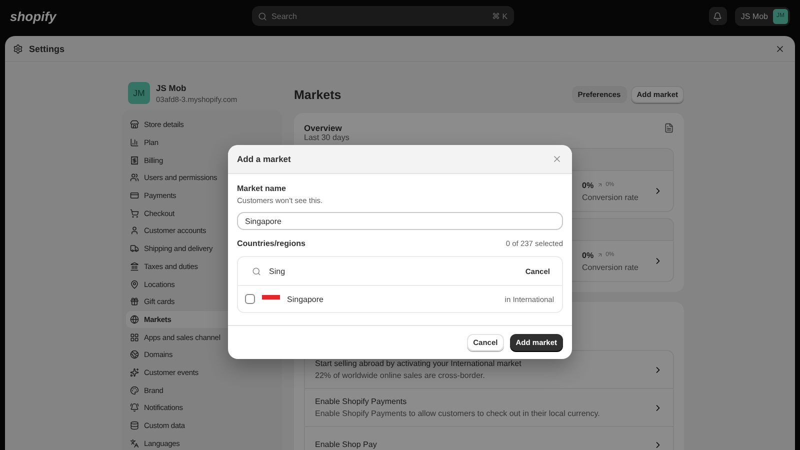  Describe the element at coordinates (346, 444) in the screenshot. I see `suggestion-title: Enable Shop Pay` at that location.